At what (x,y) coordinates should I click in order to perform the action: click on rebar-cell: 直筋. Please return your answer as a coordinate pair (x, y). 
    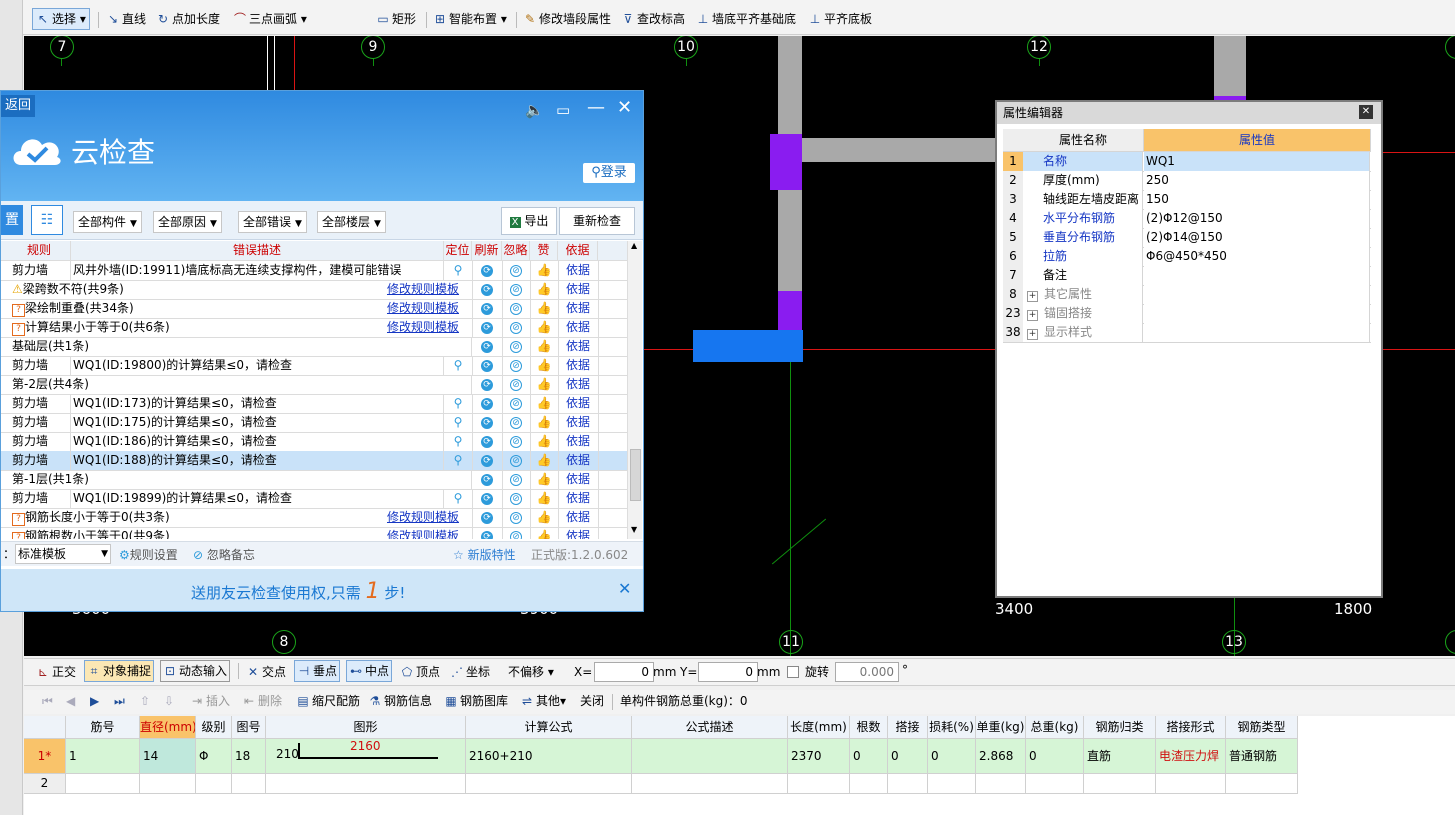
    Looking at the image, I should click on (1120, 756).